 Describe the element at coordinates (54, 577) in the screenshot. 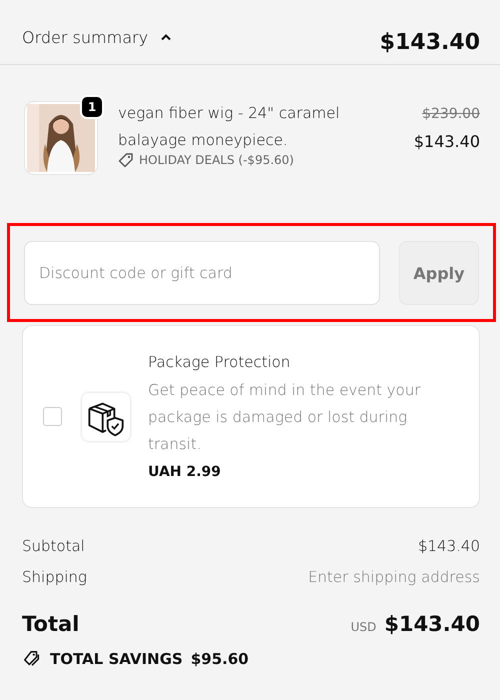

I see `summary-label: Shipping` at that location.